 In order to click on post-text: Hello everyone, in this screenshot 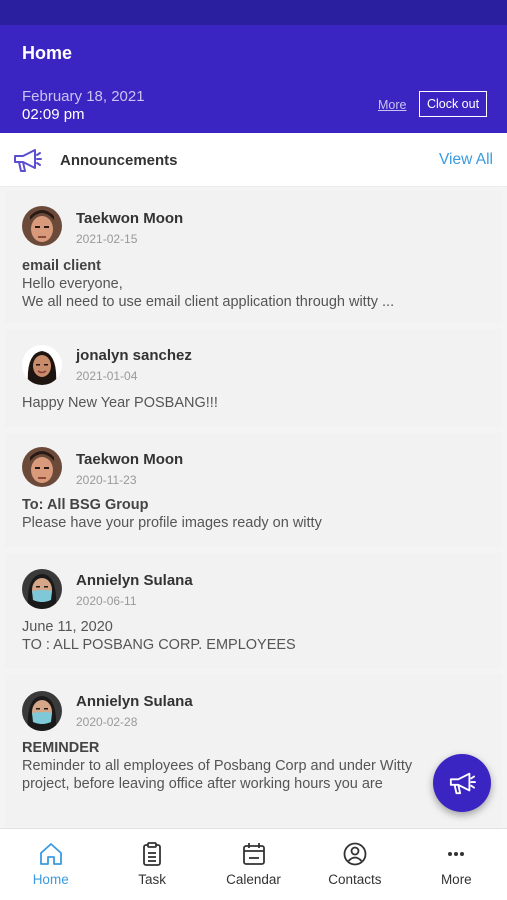, I will do `click(72, 284)`.